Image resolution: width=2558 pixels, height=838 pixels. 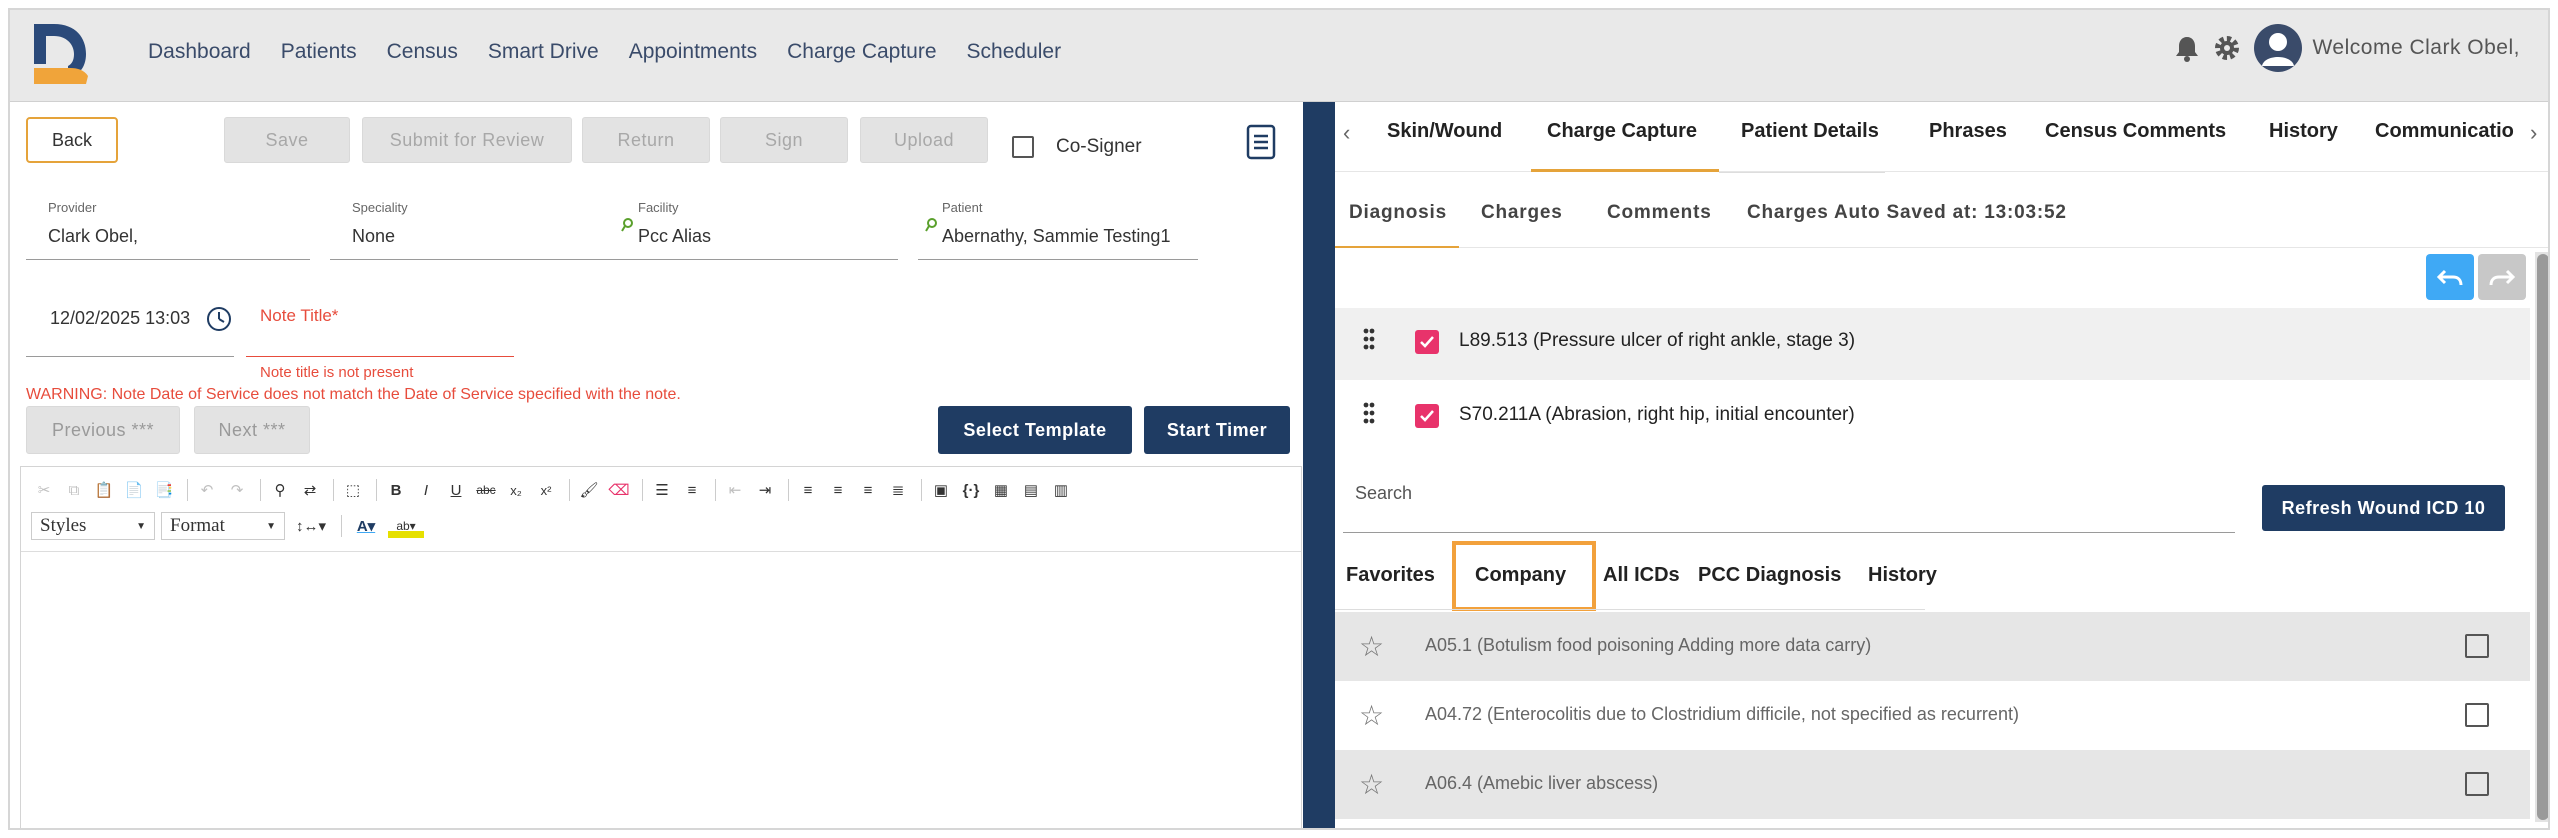 What do you see at coordinates (861, 52) in the screenshot?
I see `nav-charge-capture: Charge Capture` at bounding box center [861, 52].